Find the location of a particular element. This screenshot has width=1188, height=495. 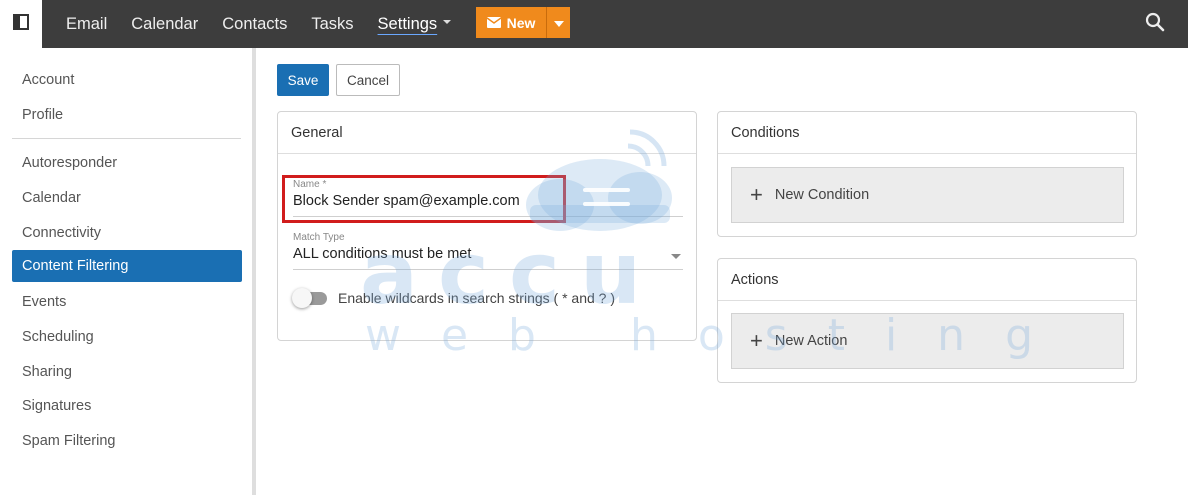

main-nav: Email Calendar Contacts Tasks Settings is located at coordinates (258, 24).